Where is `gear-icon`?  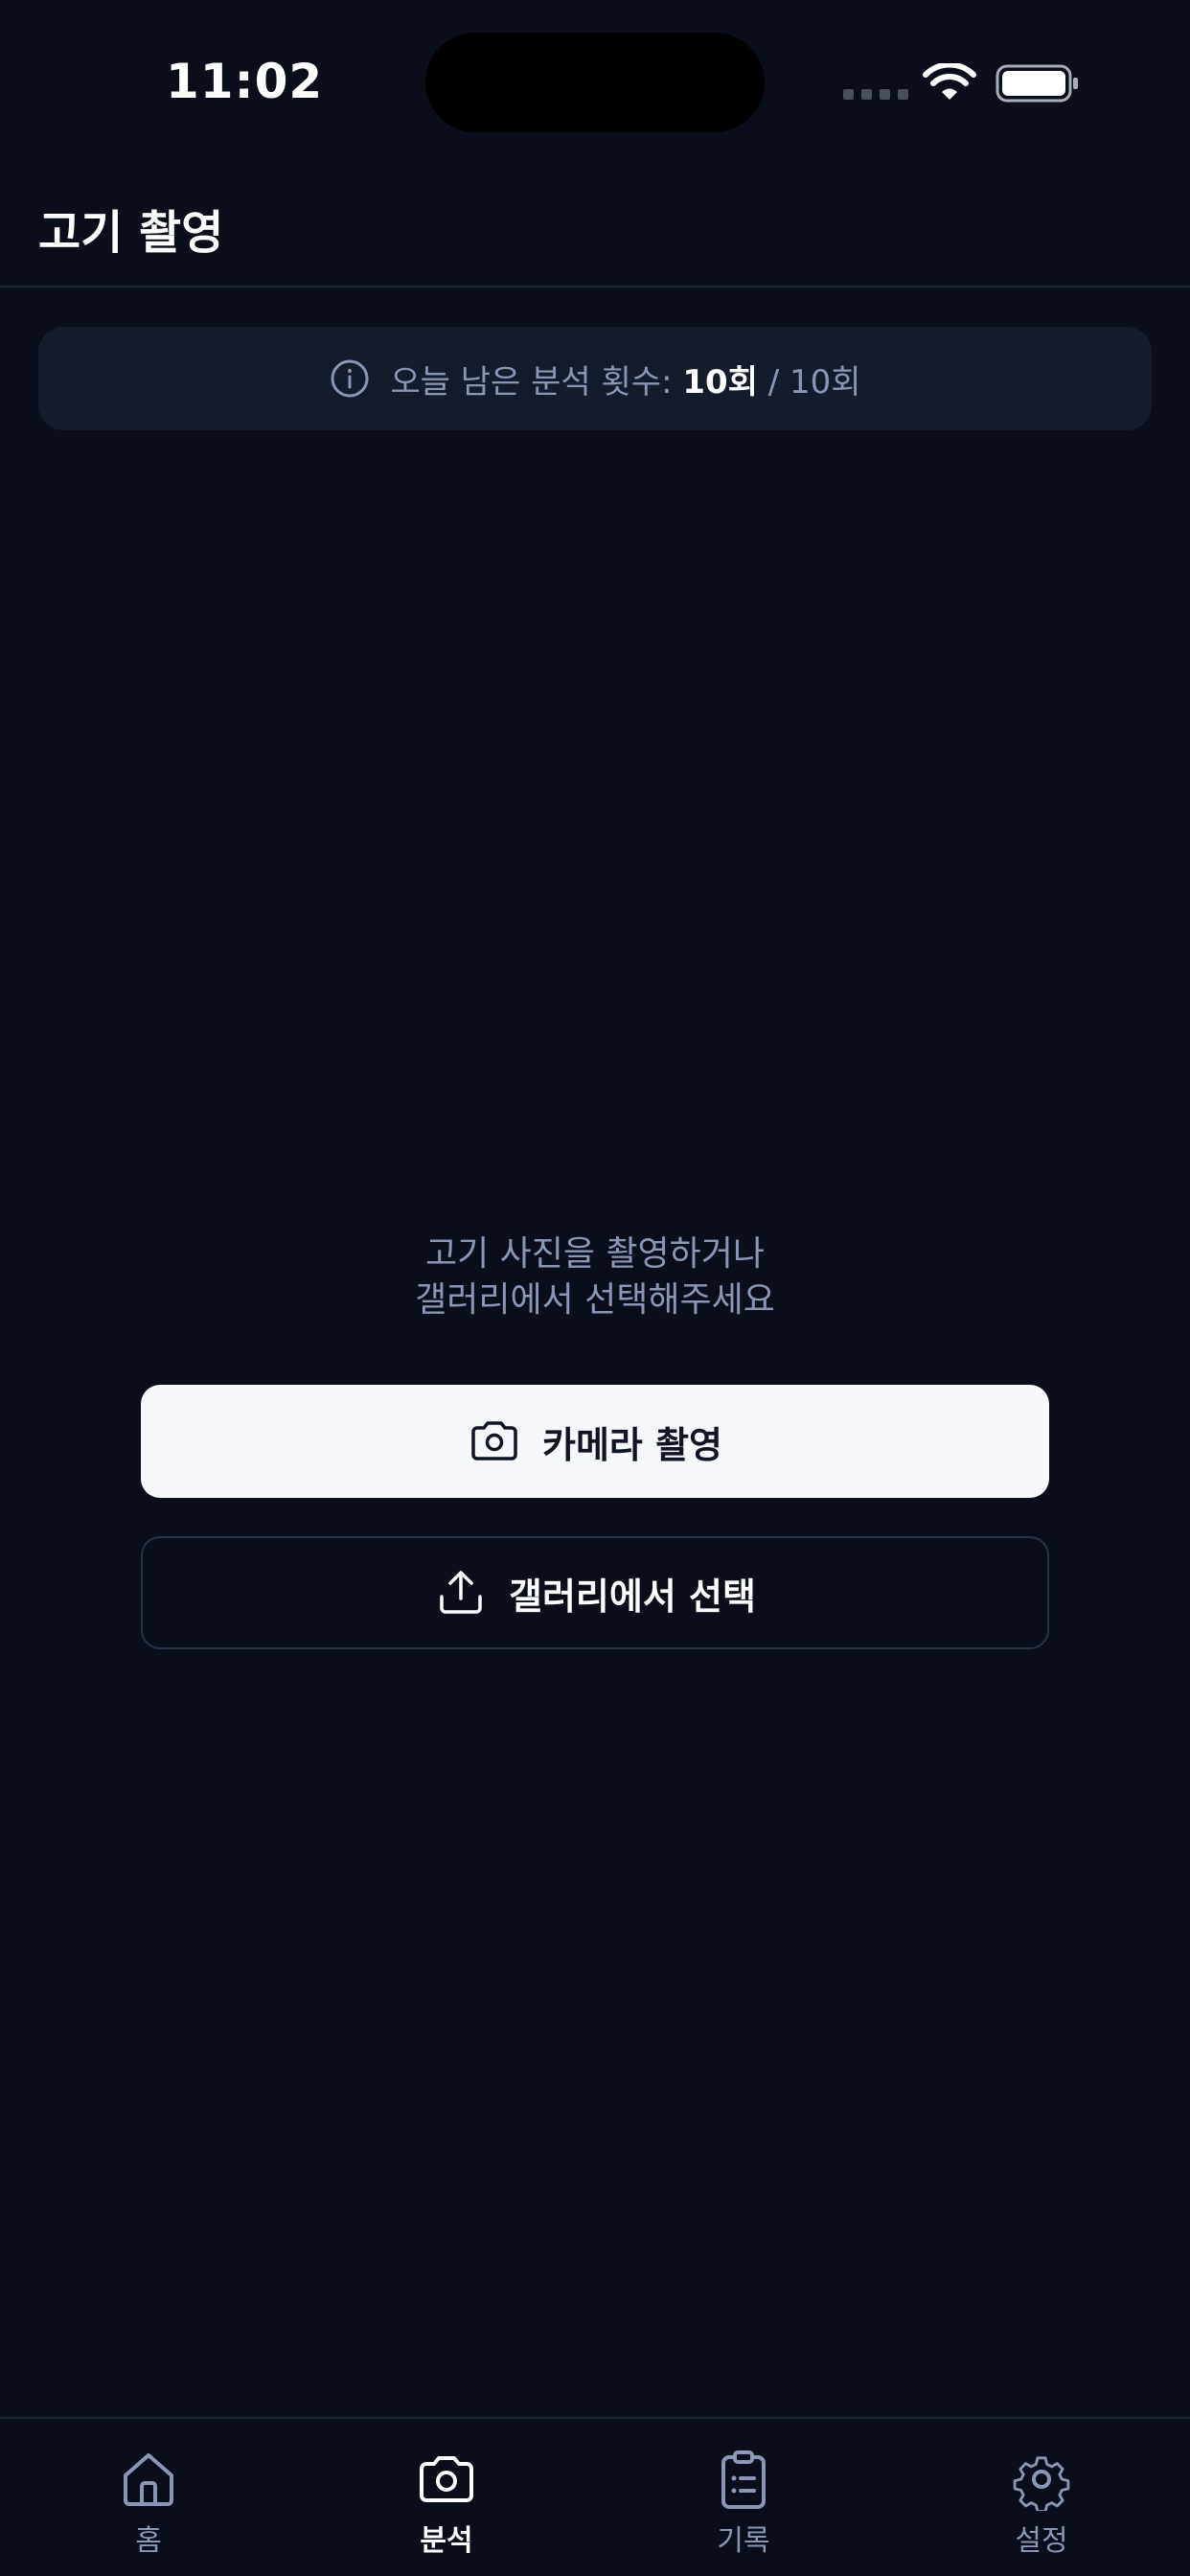
gear-icon is located at coordinates (1041, 2483).